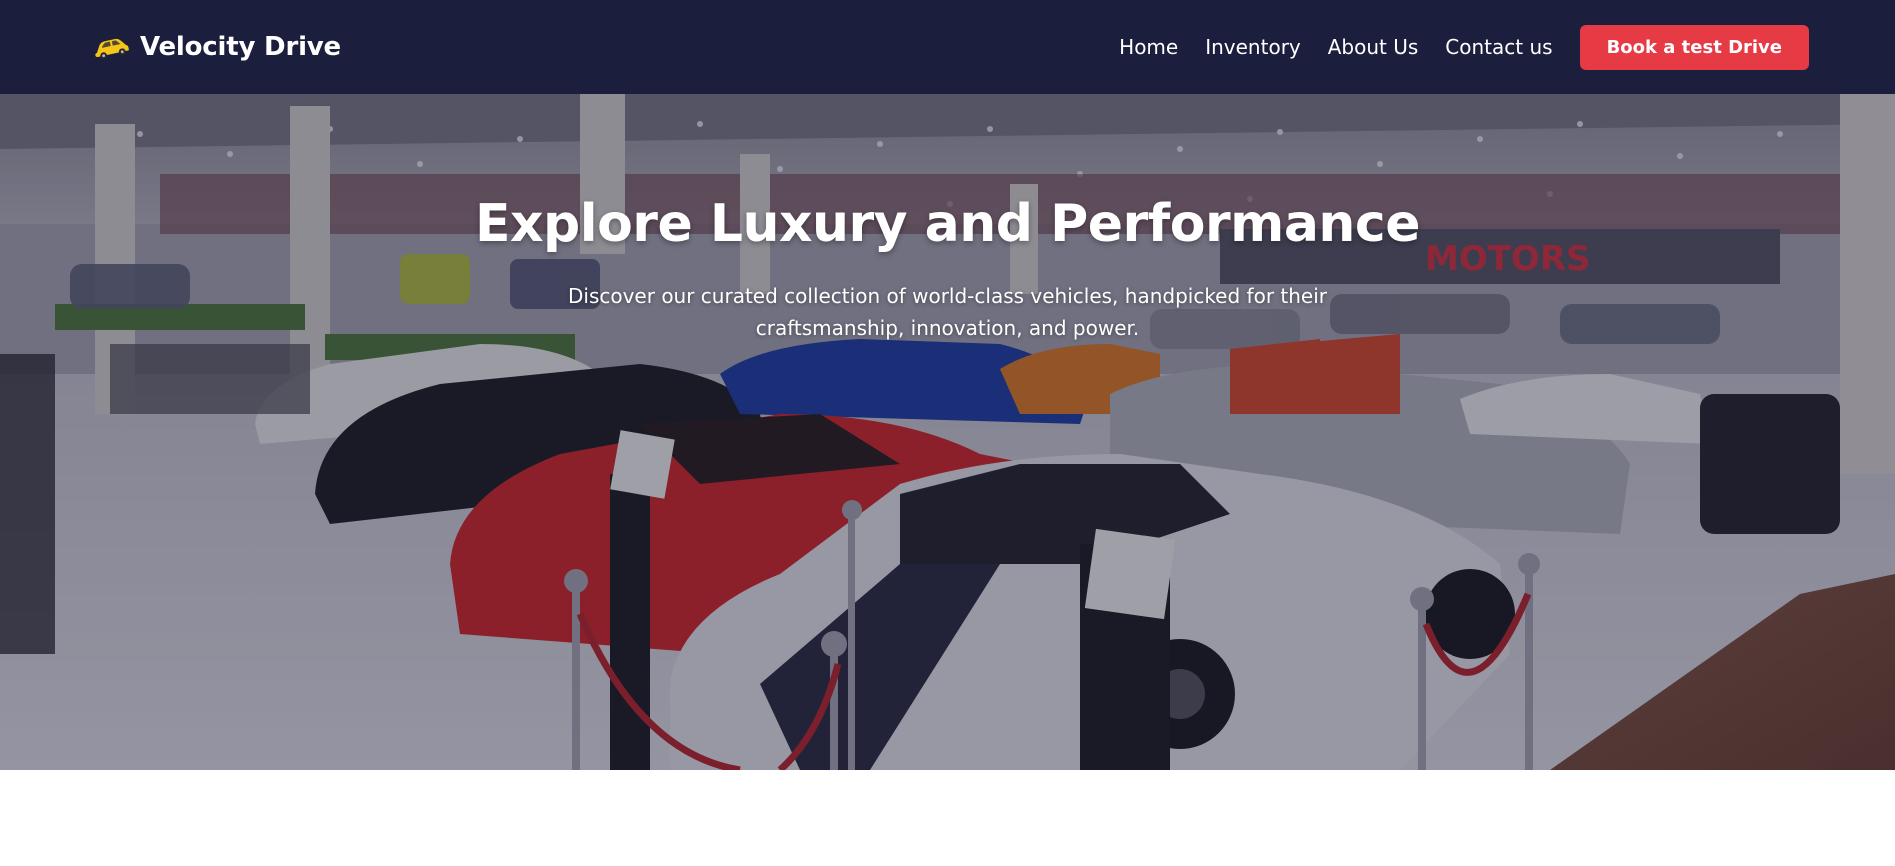  What do you see at coordinates (1694, 47) in the screenshot?
I see `book-test-drive-button: Book a test Drive` at bounding box center [1694, 47].